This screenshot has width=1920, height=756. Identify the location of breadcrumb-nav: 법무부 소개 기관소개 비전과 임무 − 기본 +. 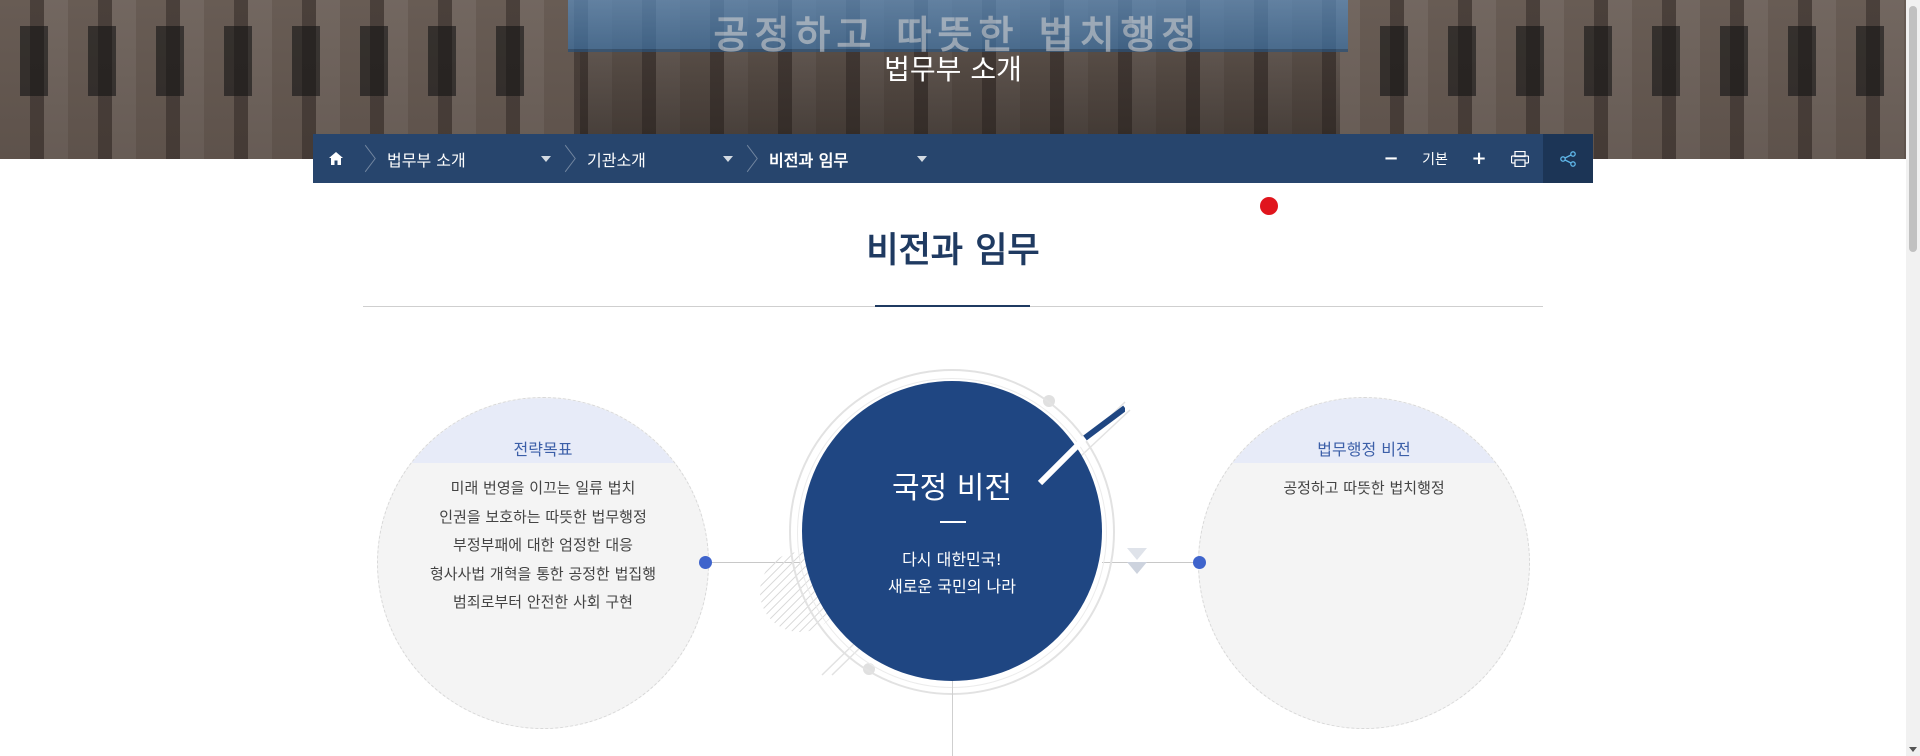
(953, 158).